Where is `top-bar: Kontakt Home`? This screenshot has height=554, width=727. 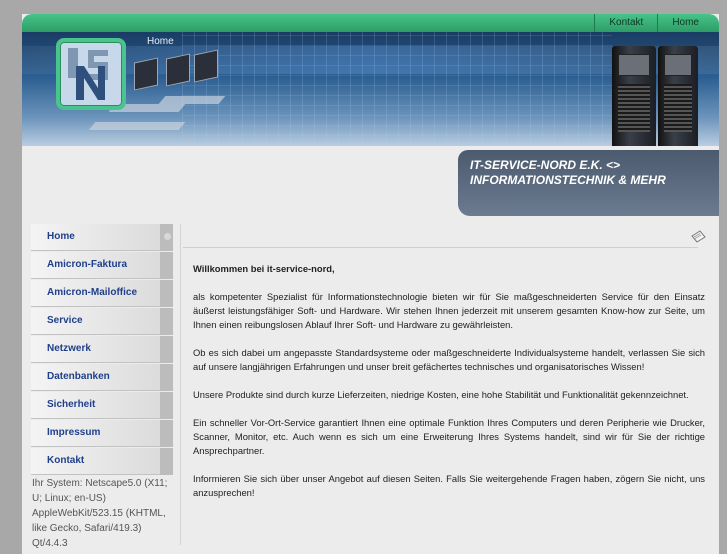 top-bar: Kontakt Home is located at coordinates (370, 23).